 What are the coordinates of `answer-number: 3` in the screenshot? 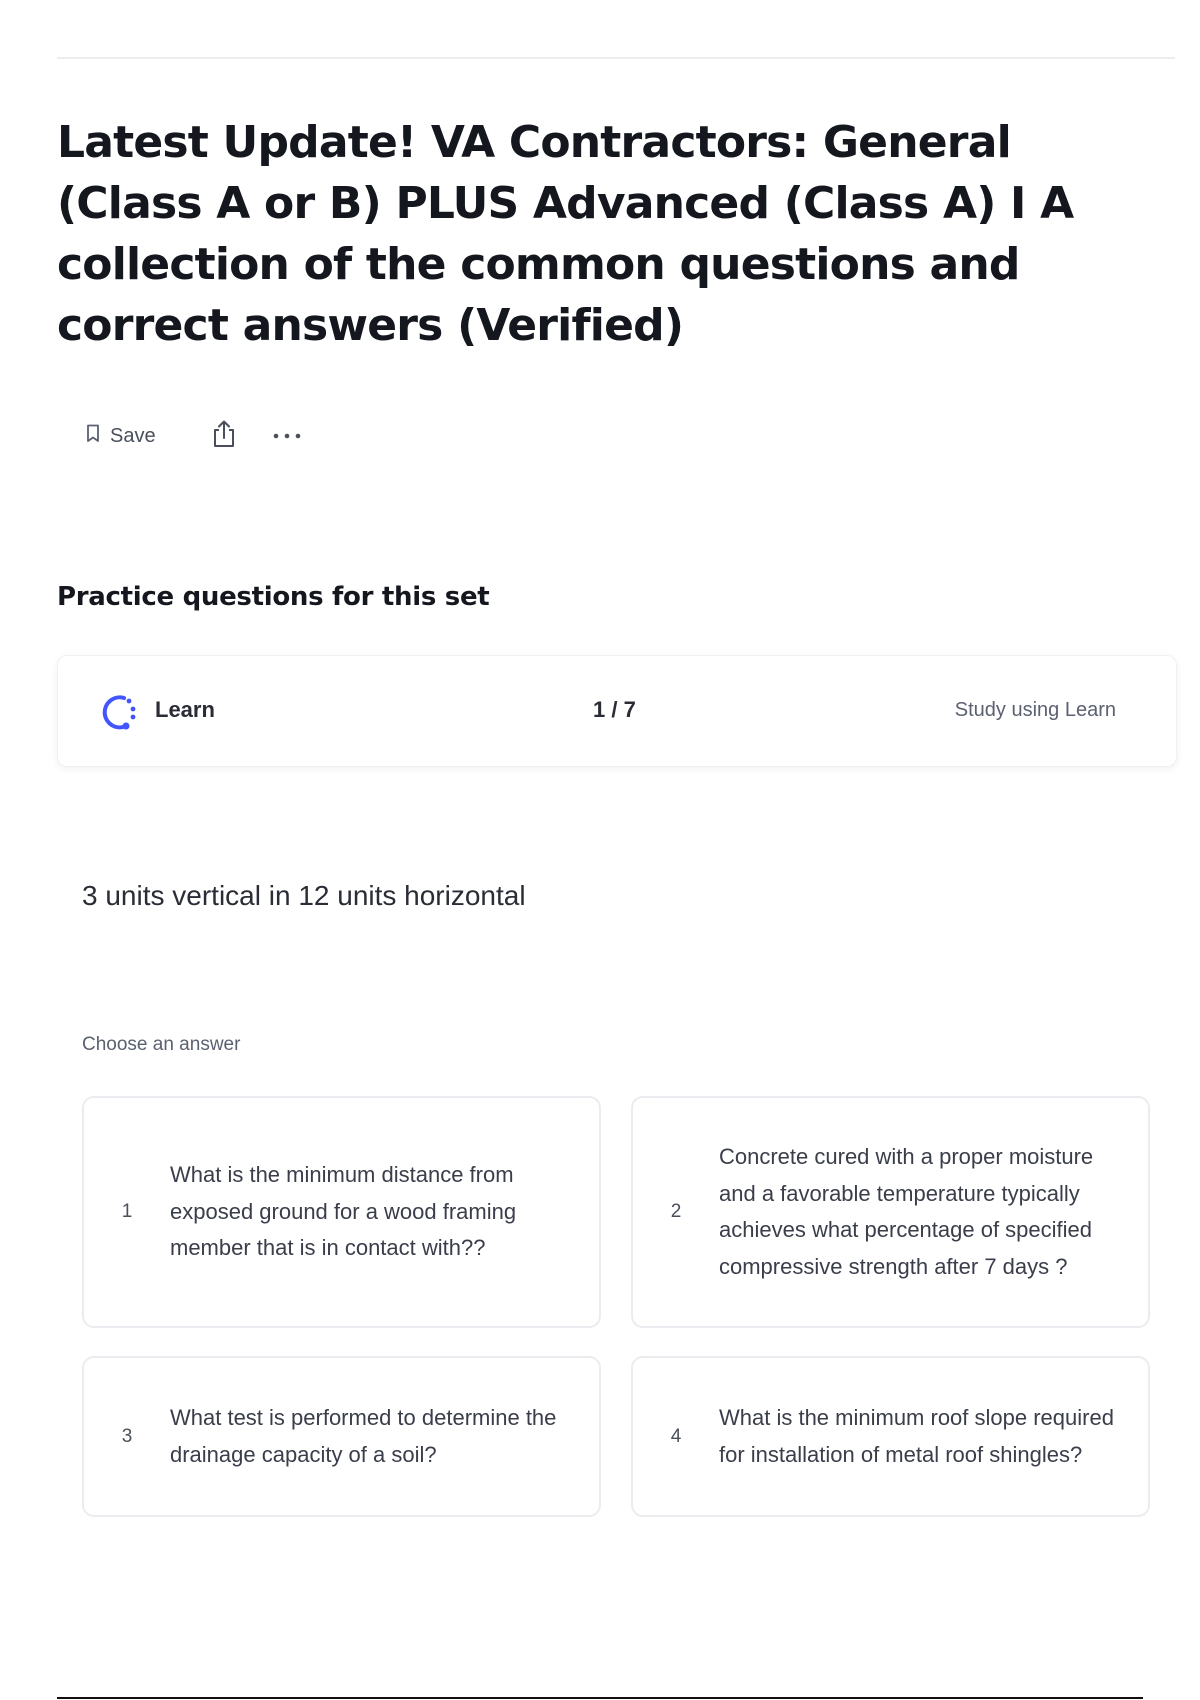 It's located at (127, 1436).